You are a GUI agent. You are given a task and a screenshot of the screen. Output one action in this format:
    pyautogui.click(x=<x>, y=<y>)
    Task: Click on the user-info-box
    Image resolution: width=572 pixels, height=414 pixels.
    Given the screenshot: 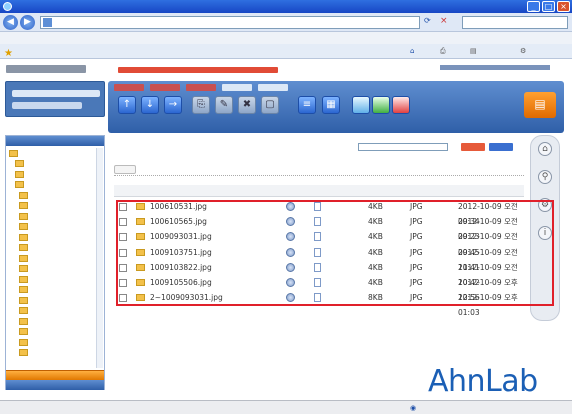 What is the action you would take?
    pyautogui.click(x=55, y=99)
    